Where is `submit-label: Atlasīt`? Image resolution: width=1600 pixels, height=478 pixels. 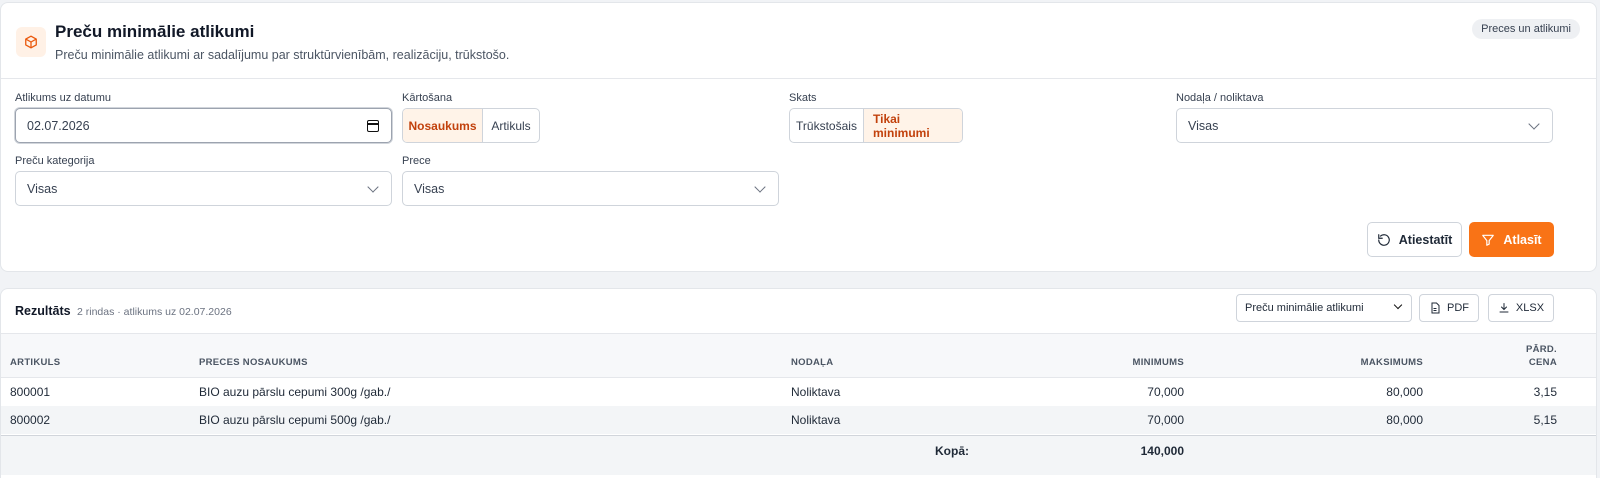
submit-label: Atlasīt is located at coordinates (1522, 239).